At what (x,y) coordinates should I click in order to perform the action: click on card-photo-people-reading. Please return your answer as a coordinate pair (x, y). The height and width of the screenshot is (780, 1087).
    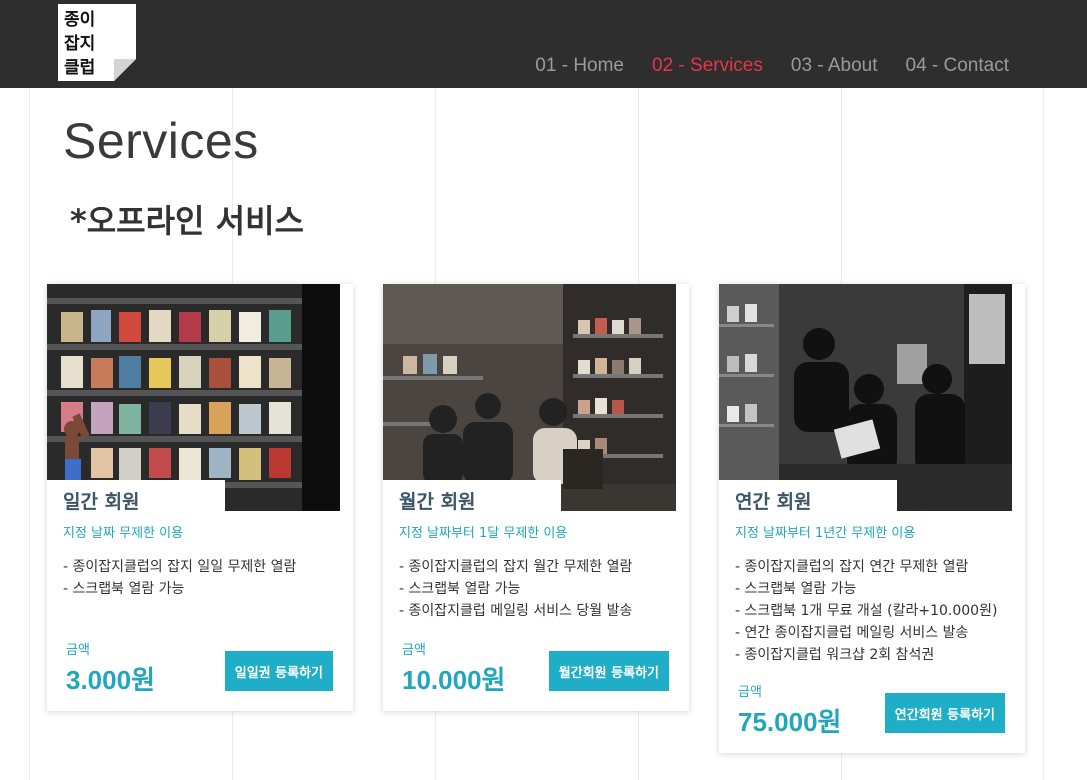
    Looking at the image, I should click on (529, 397).